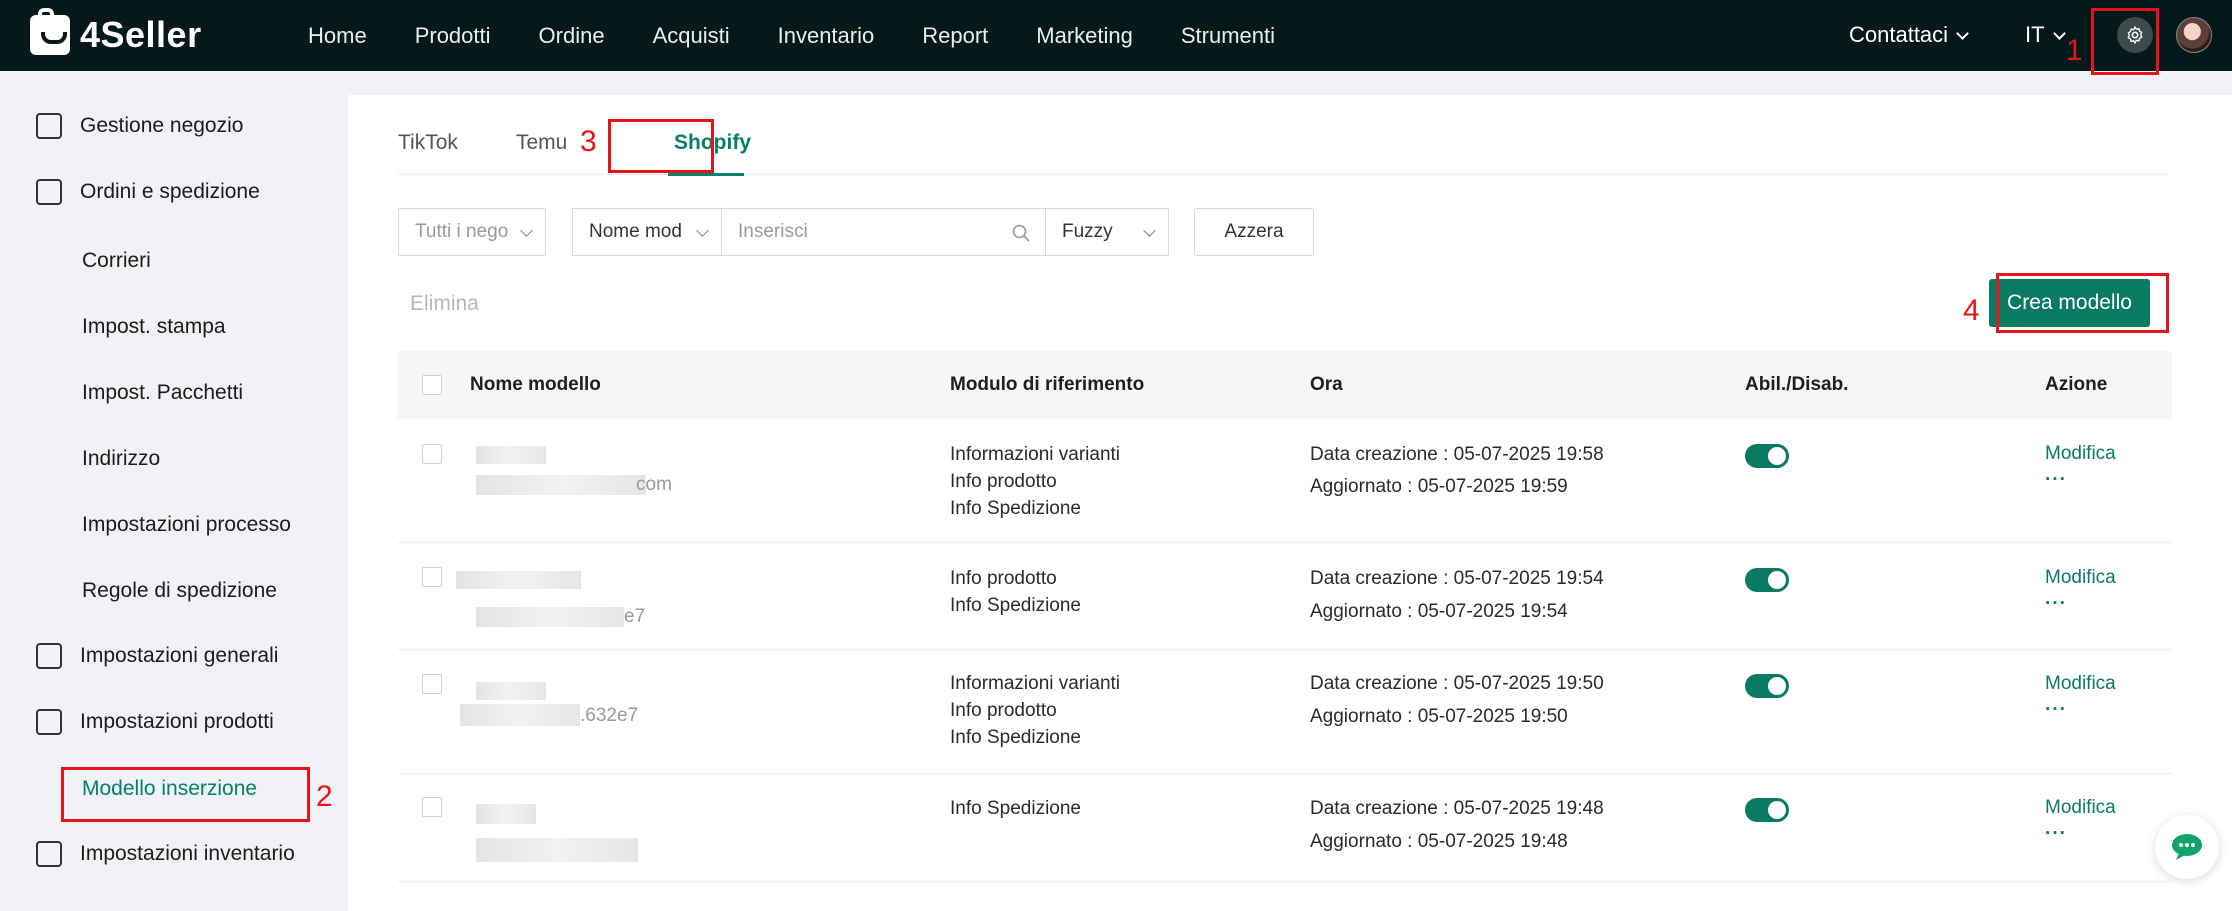 Image resolution: width=2232 pixels, height=911 pixels. I want to click on store-select: Tutti i nego, so click(472, 232).